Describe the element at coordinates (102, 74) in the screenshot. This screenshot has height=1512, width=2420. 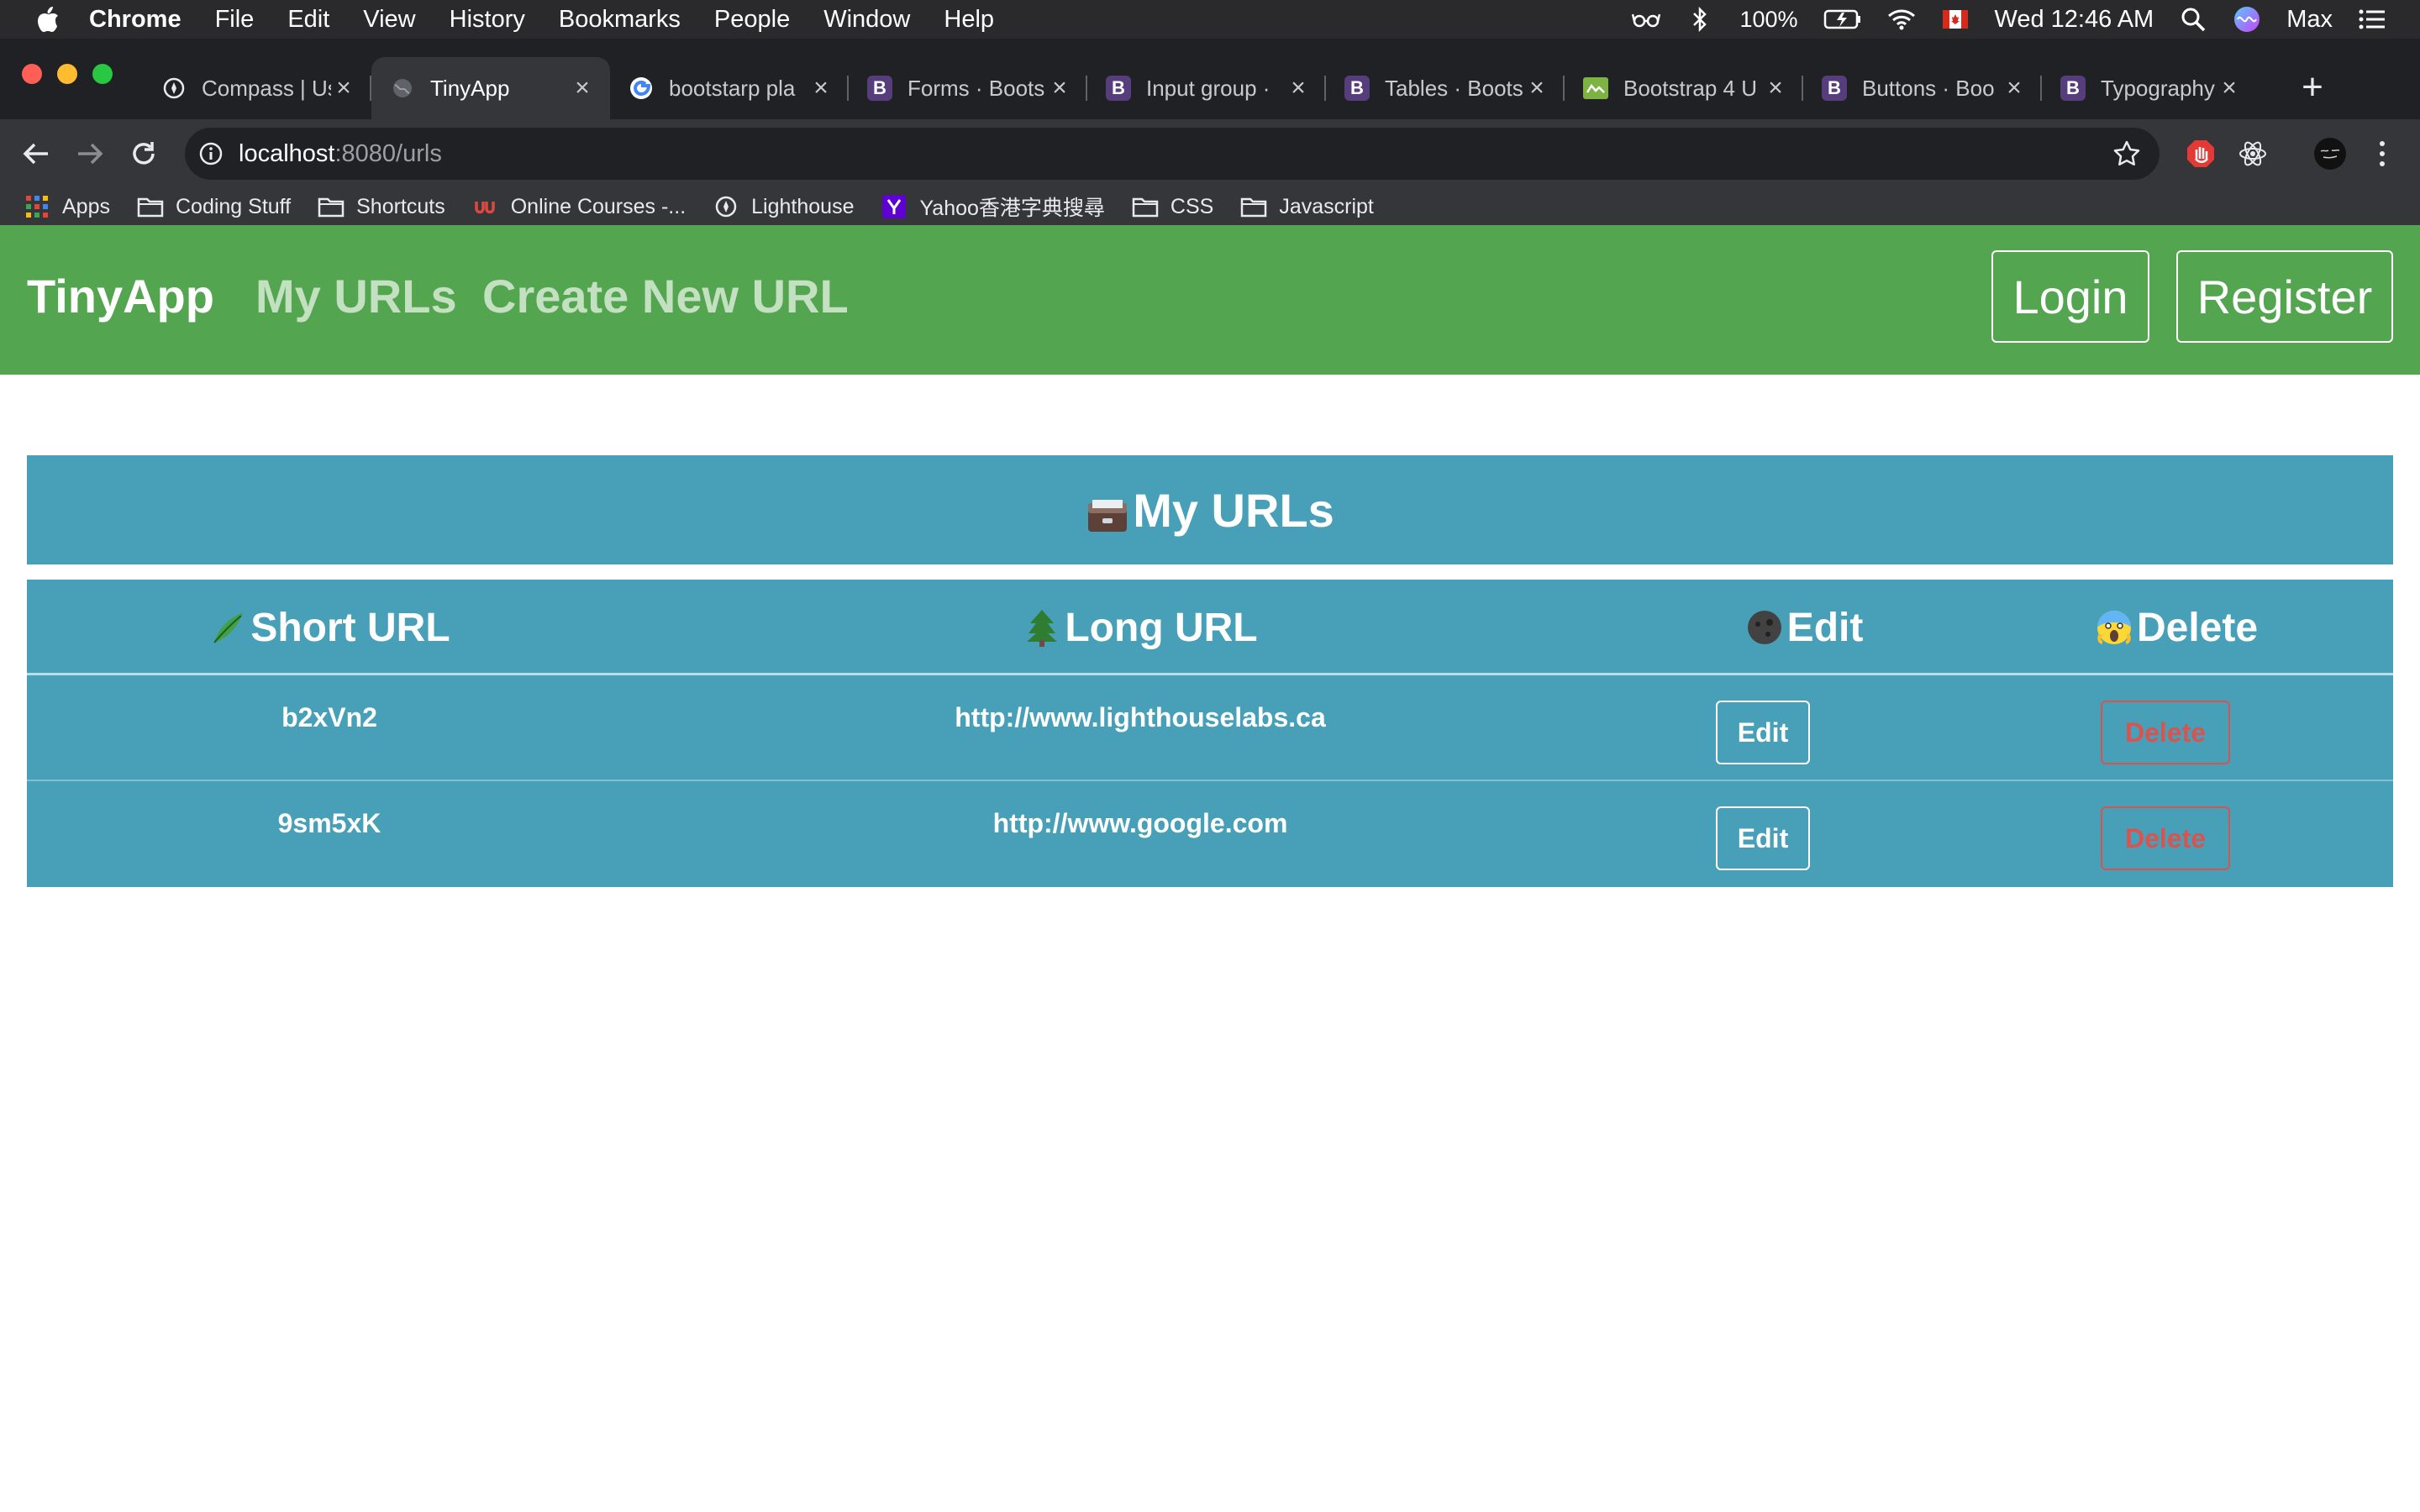
I see `zoom-window-button` at that location.